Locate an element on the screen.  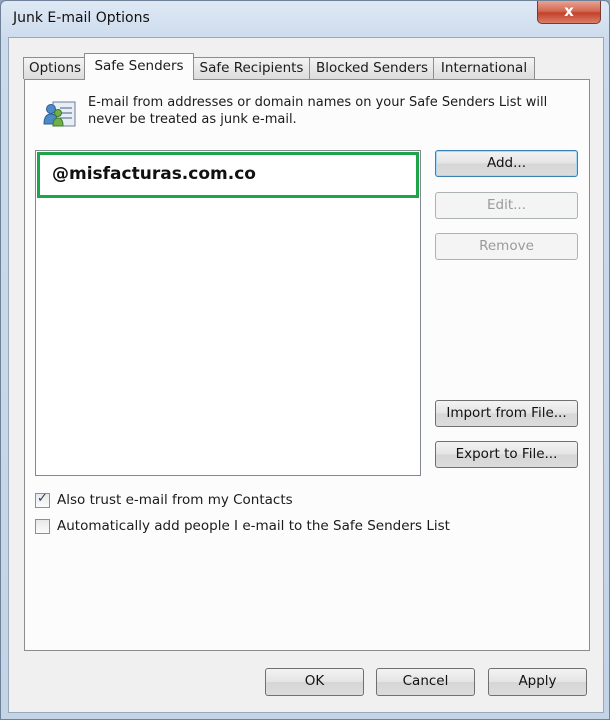
window-title: Junk E-mail Options is located at coordinates (81, 18).